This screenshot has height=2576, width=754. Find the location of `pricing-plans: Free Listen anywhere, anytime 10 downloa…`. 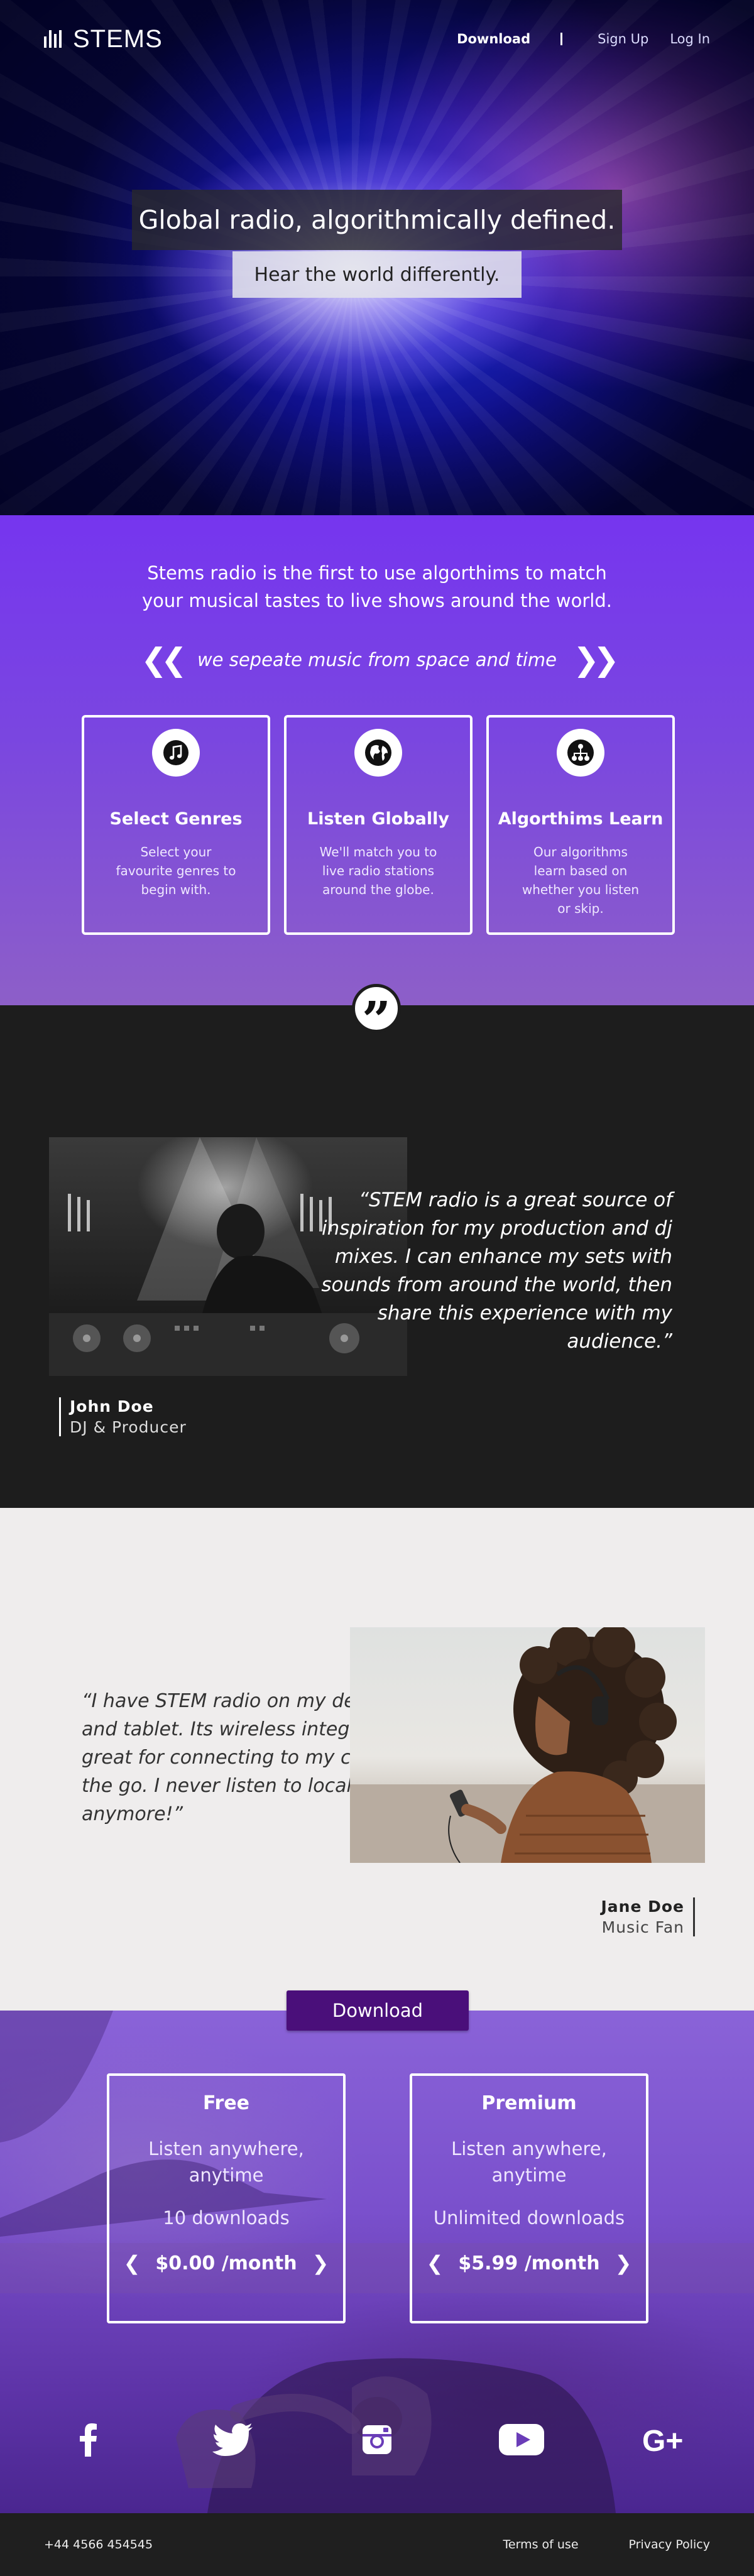

pricing-plans: Free Listen anywhere, anytime 10 downloa… is located at coordinates (377, 2198).